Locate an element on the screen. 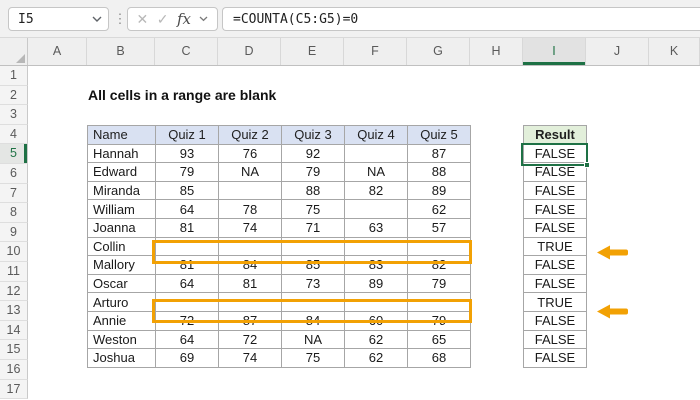  row-header-14: 14 is located at coordinates (14, 330).